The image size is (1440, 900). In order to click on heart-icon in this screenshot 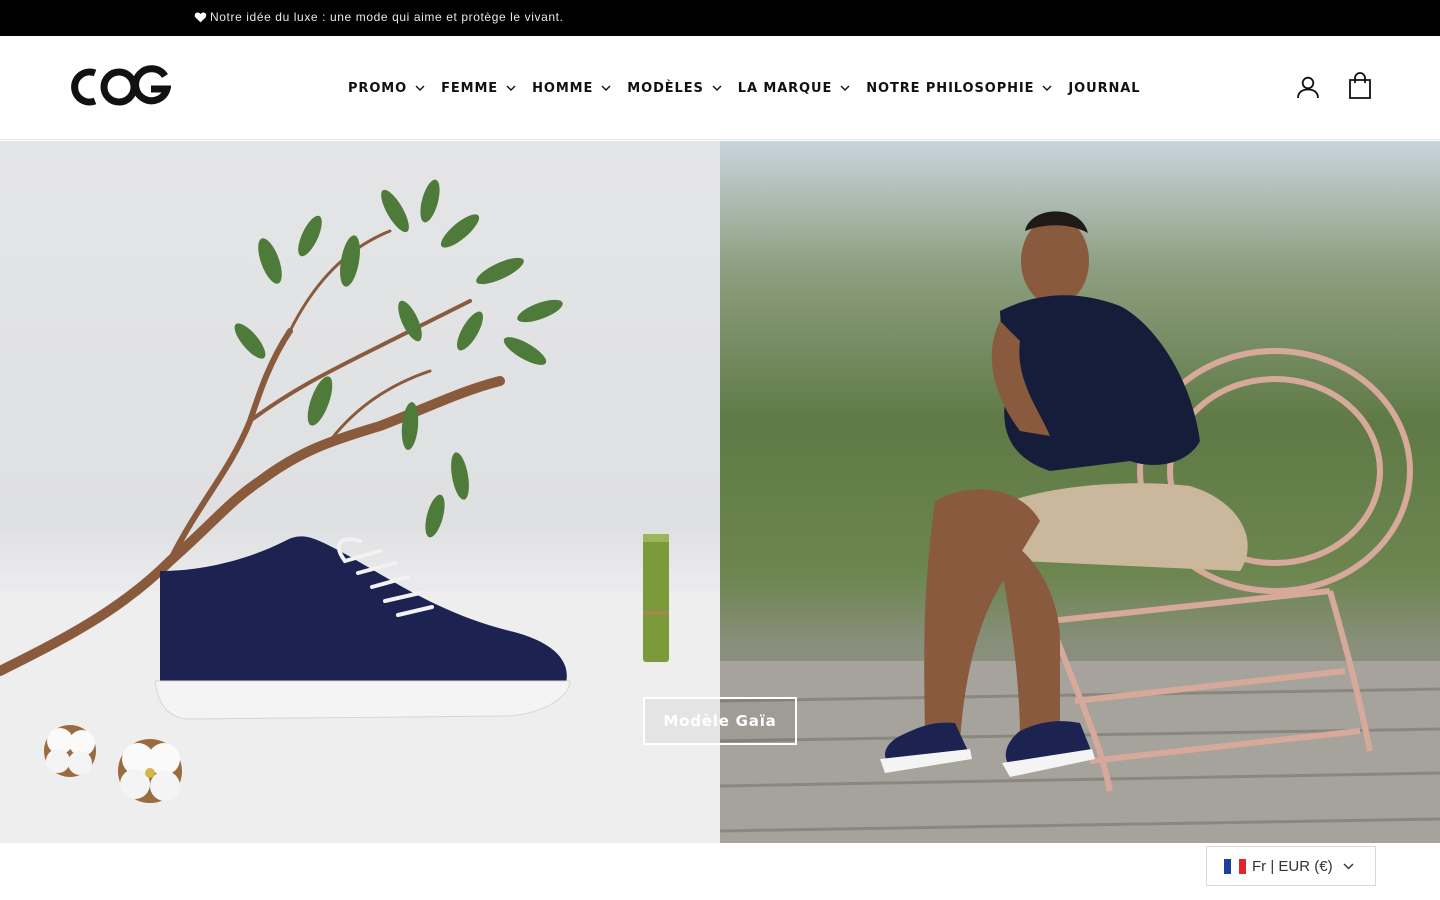, I will do `click(200, 17)`.